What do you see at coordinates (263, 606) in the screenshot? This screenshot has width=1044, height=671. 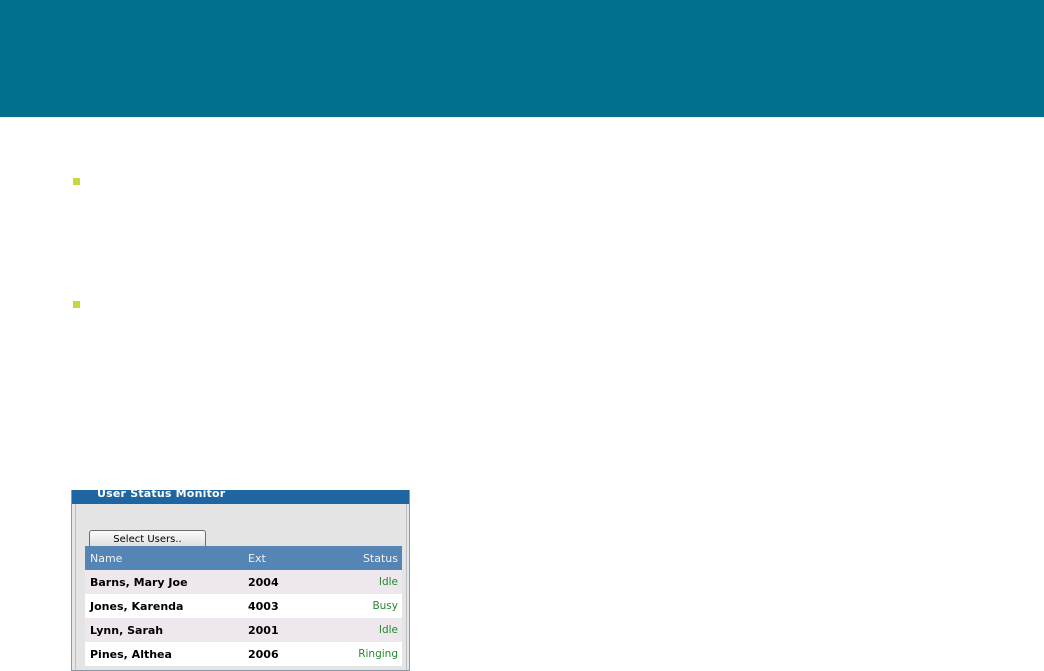 I see `user-ext-cell: 4003` at bounding box center [263, 606].